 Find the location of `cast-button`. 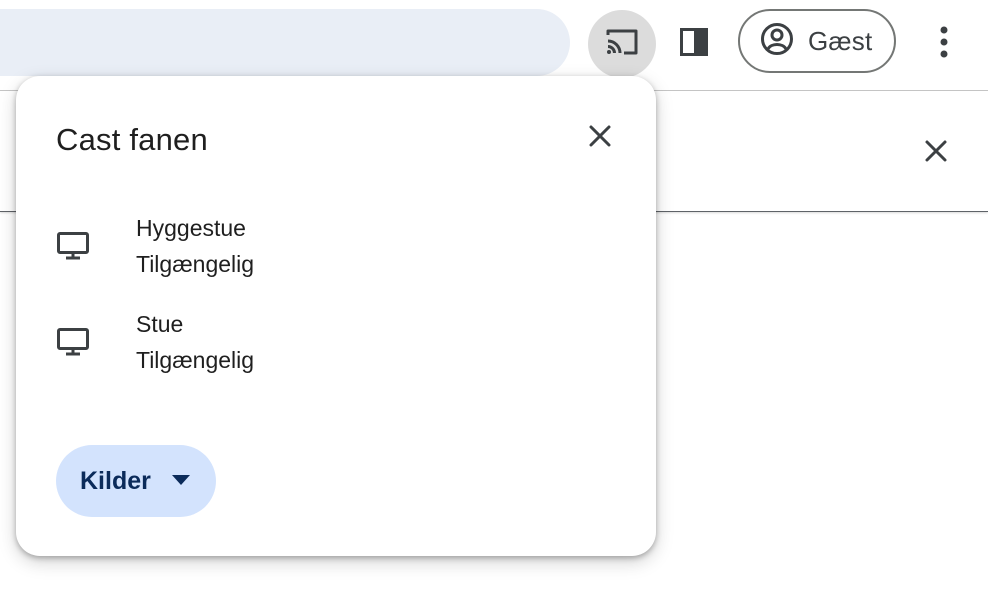

cast-button is located at coordinates (622, 44).